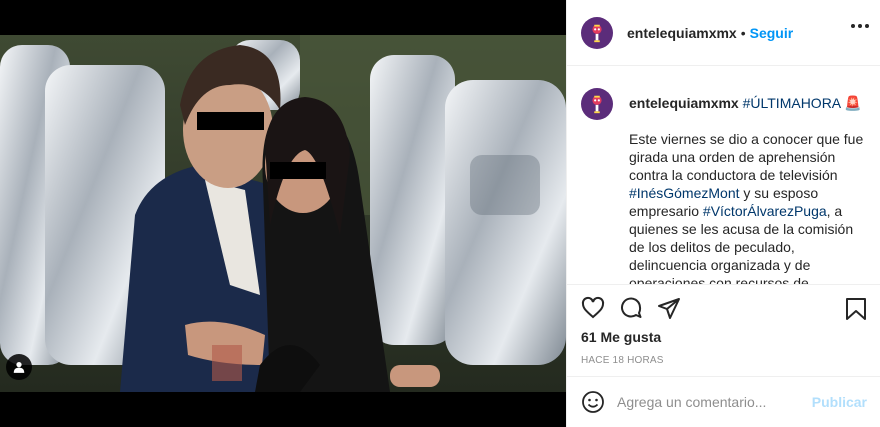  Describe the element at coordinates (792, 103) in the screenshot. I see `hashtag-link: #ÚLTIMAHORA` at that location.